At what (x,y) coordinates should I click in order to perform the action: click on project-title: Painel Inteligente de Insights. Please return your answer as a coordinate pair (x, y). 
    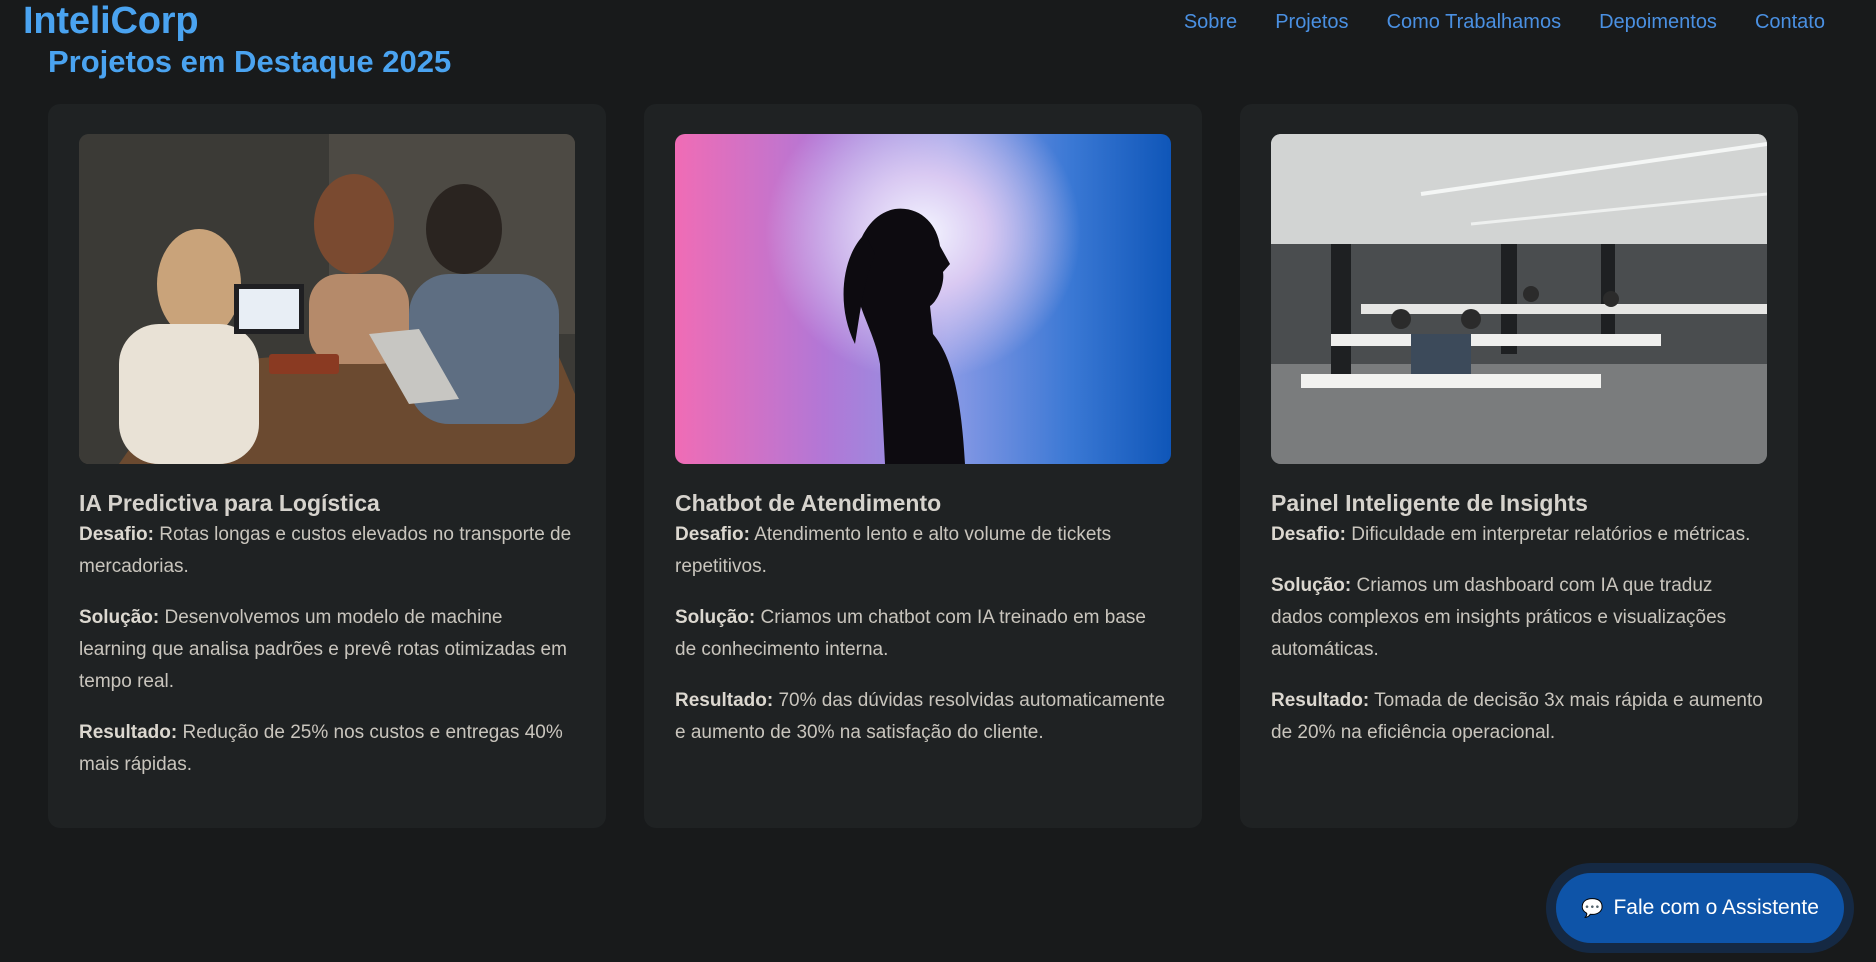
    Looking at the image, I should click on (1429, 503).